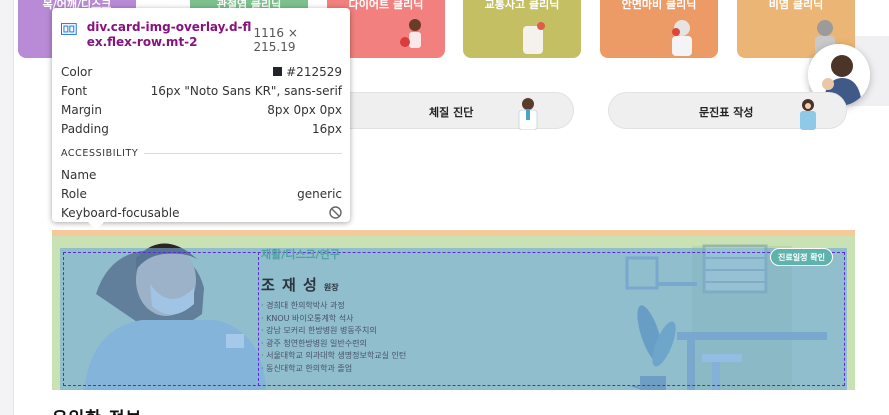 This screenshot has height=415, width=889. I want to click on category-label: 안면마비 클리닉, so click(659, 5).